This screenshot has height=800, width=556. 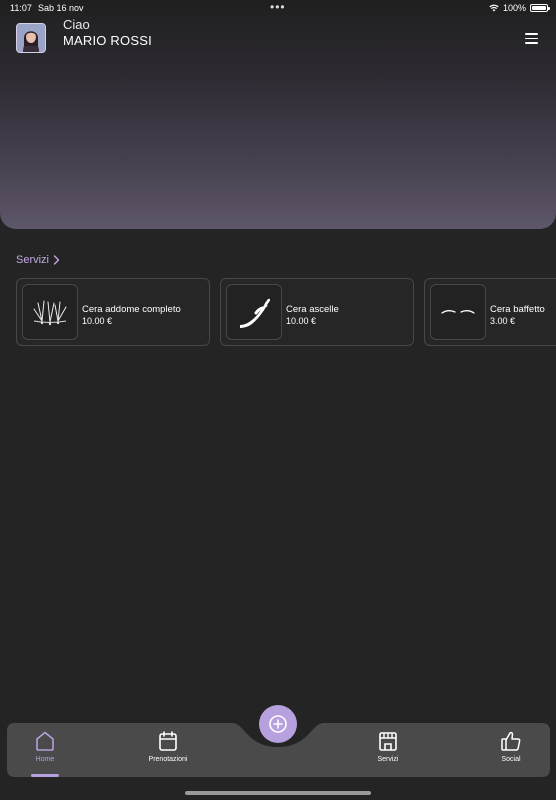 I want to click on hamburger-menu-icon, so click(x=531, y=38).